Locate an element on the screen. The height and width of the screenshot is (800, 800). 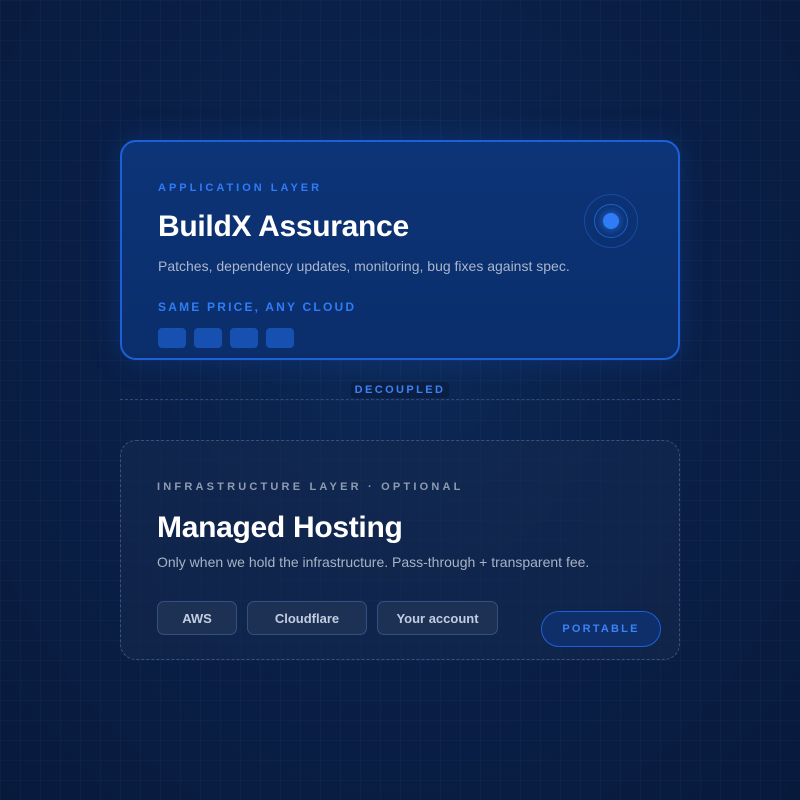
application-layer-eyebrow: APPLICATION LAYER is located at coordinates (240, 188).